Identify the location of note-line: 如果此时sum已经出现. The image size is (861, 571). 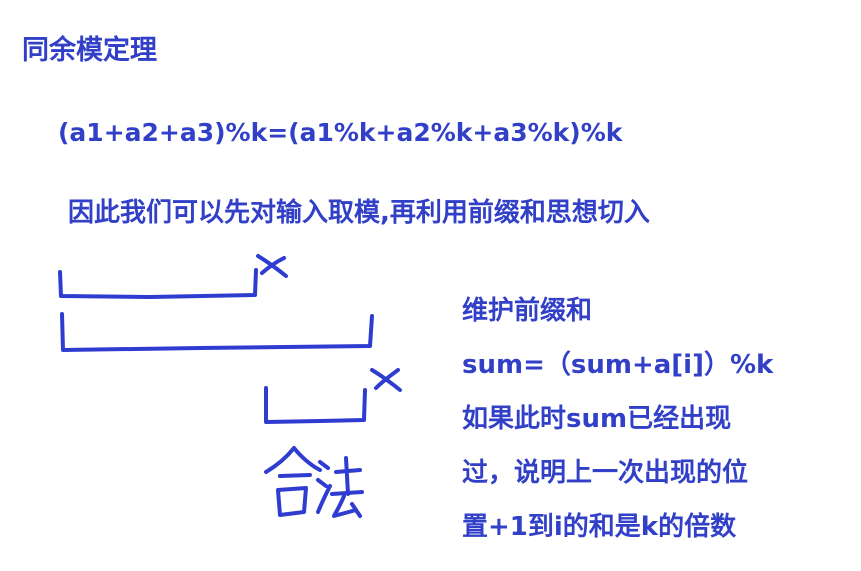
(597, 419).